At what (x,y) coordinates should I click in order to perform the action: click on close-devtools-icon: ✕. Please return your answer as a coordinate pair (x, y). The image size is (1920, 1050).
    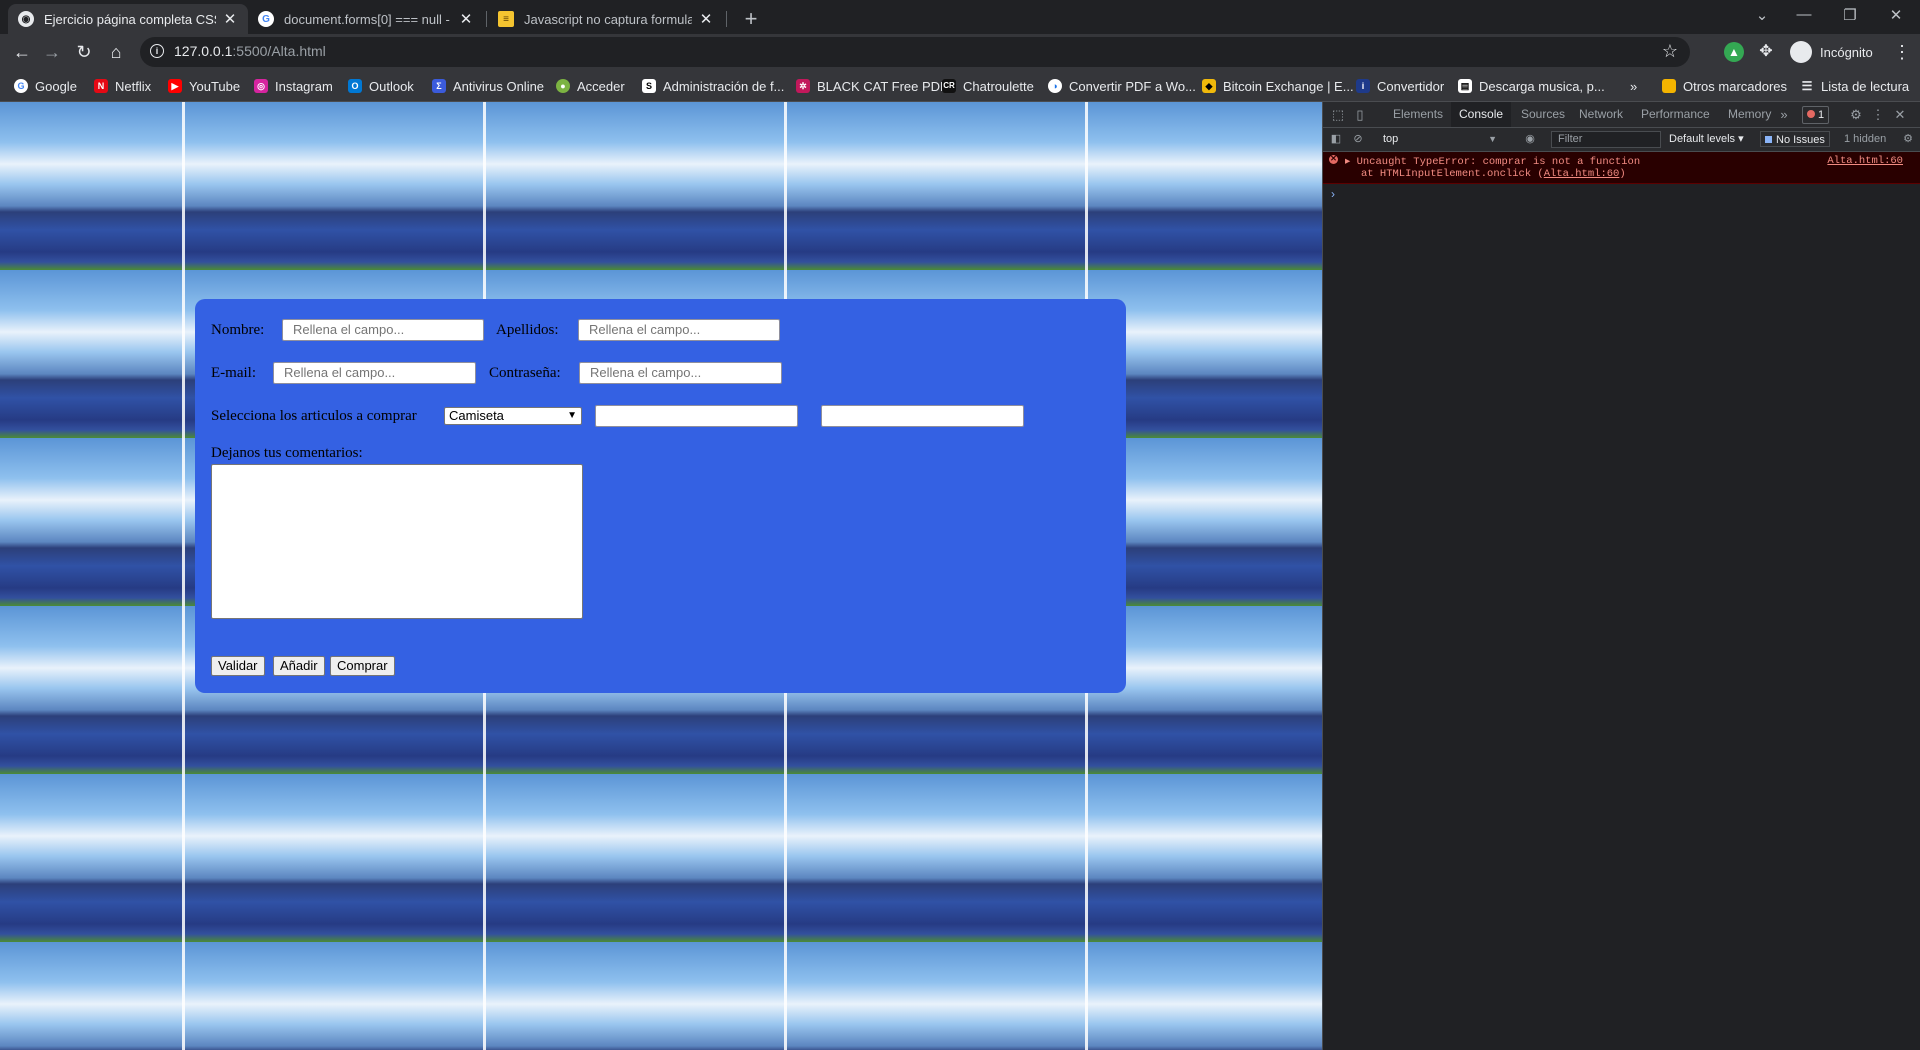
    Looking at the image, I should click on (1900, 115).